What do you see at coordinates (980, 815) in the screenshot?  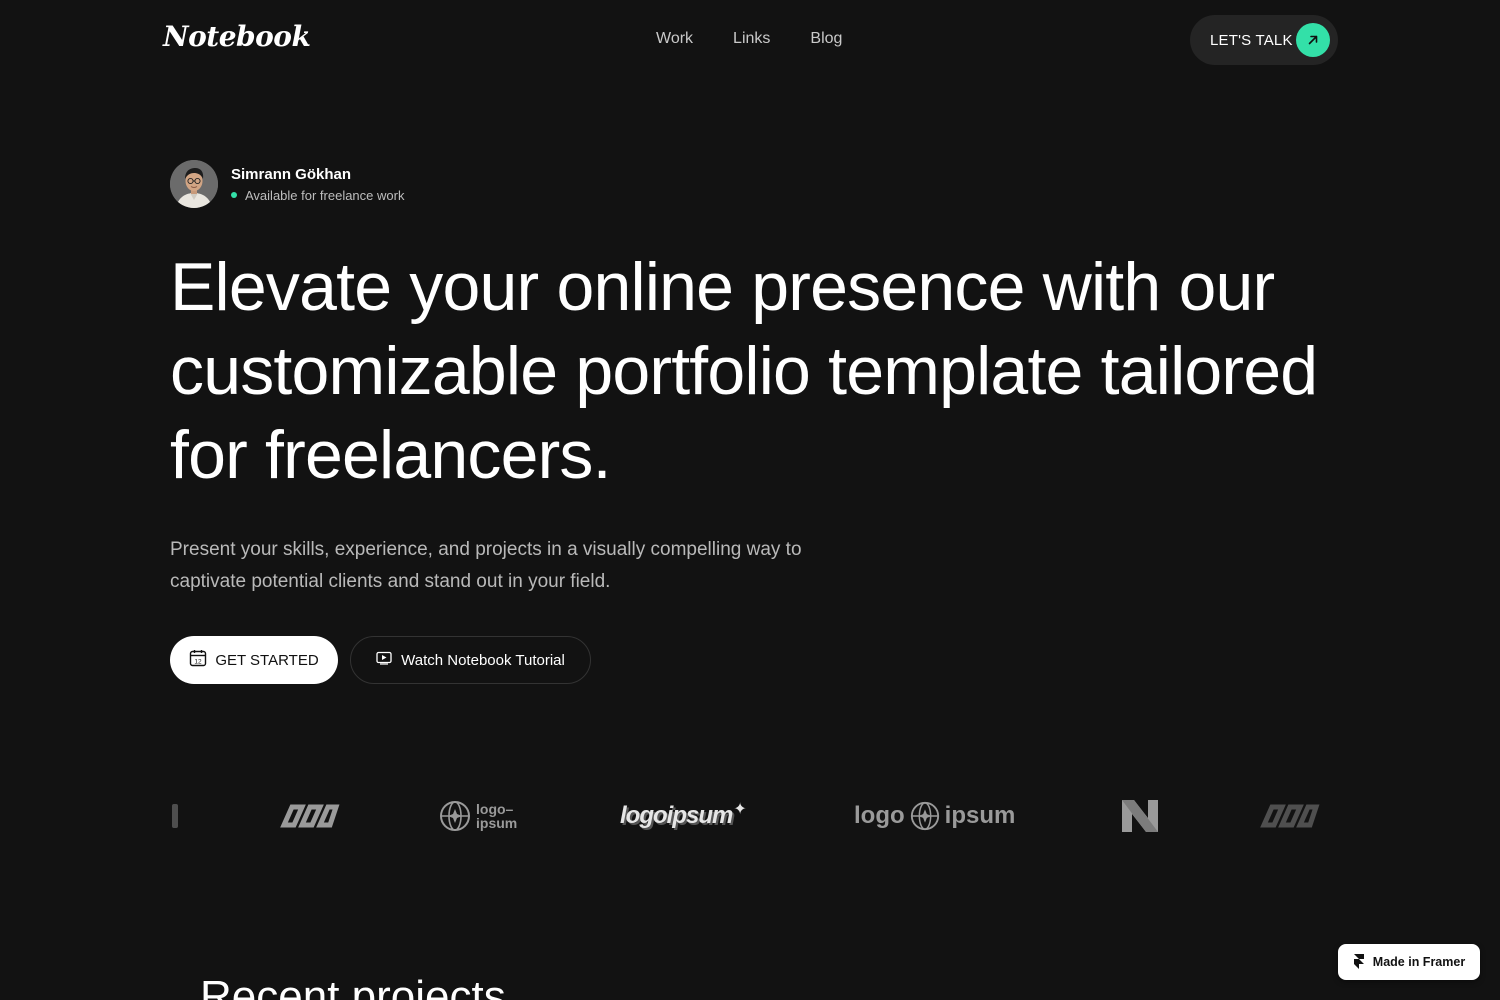 I see `logo-split-right: ipsum` at bounding box center [980, 815].